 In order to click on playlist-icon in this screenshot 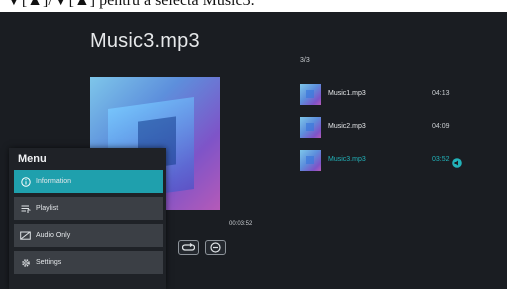, I will do `click(25, 208)`.